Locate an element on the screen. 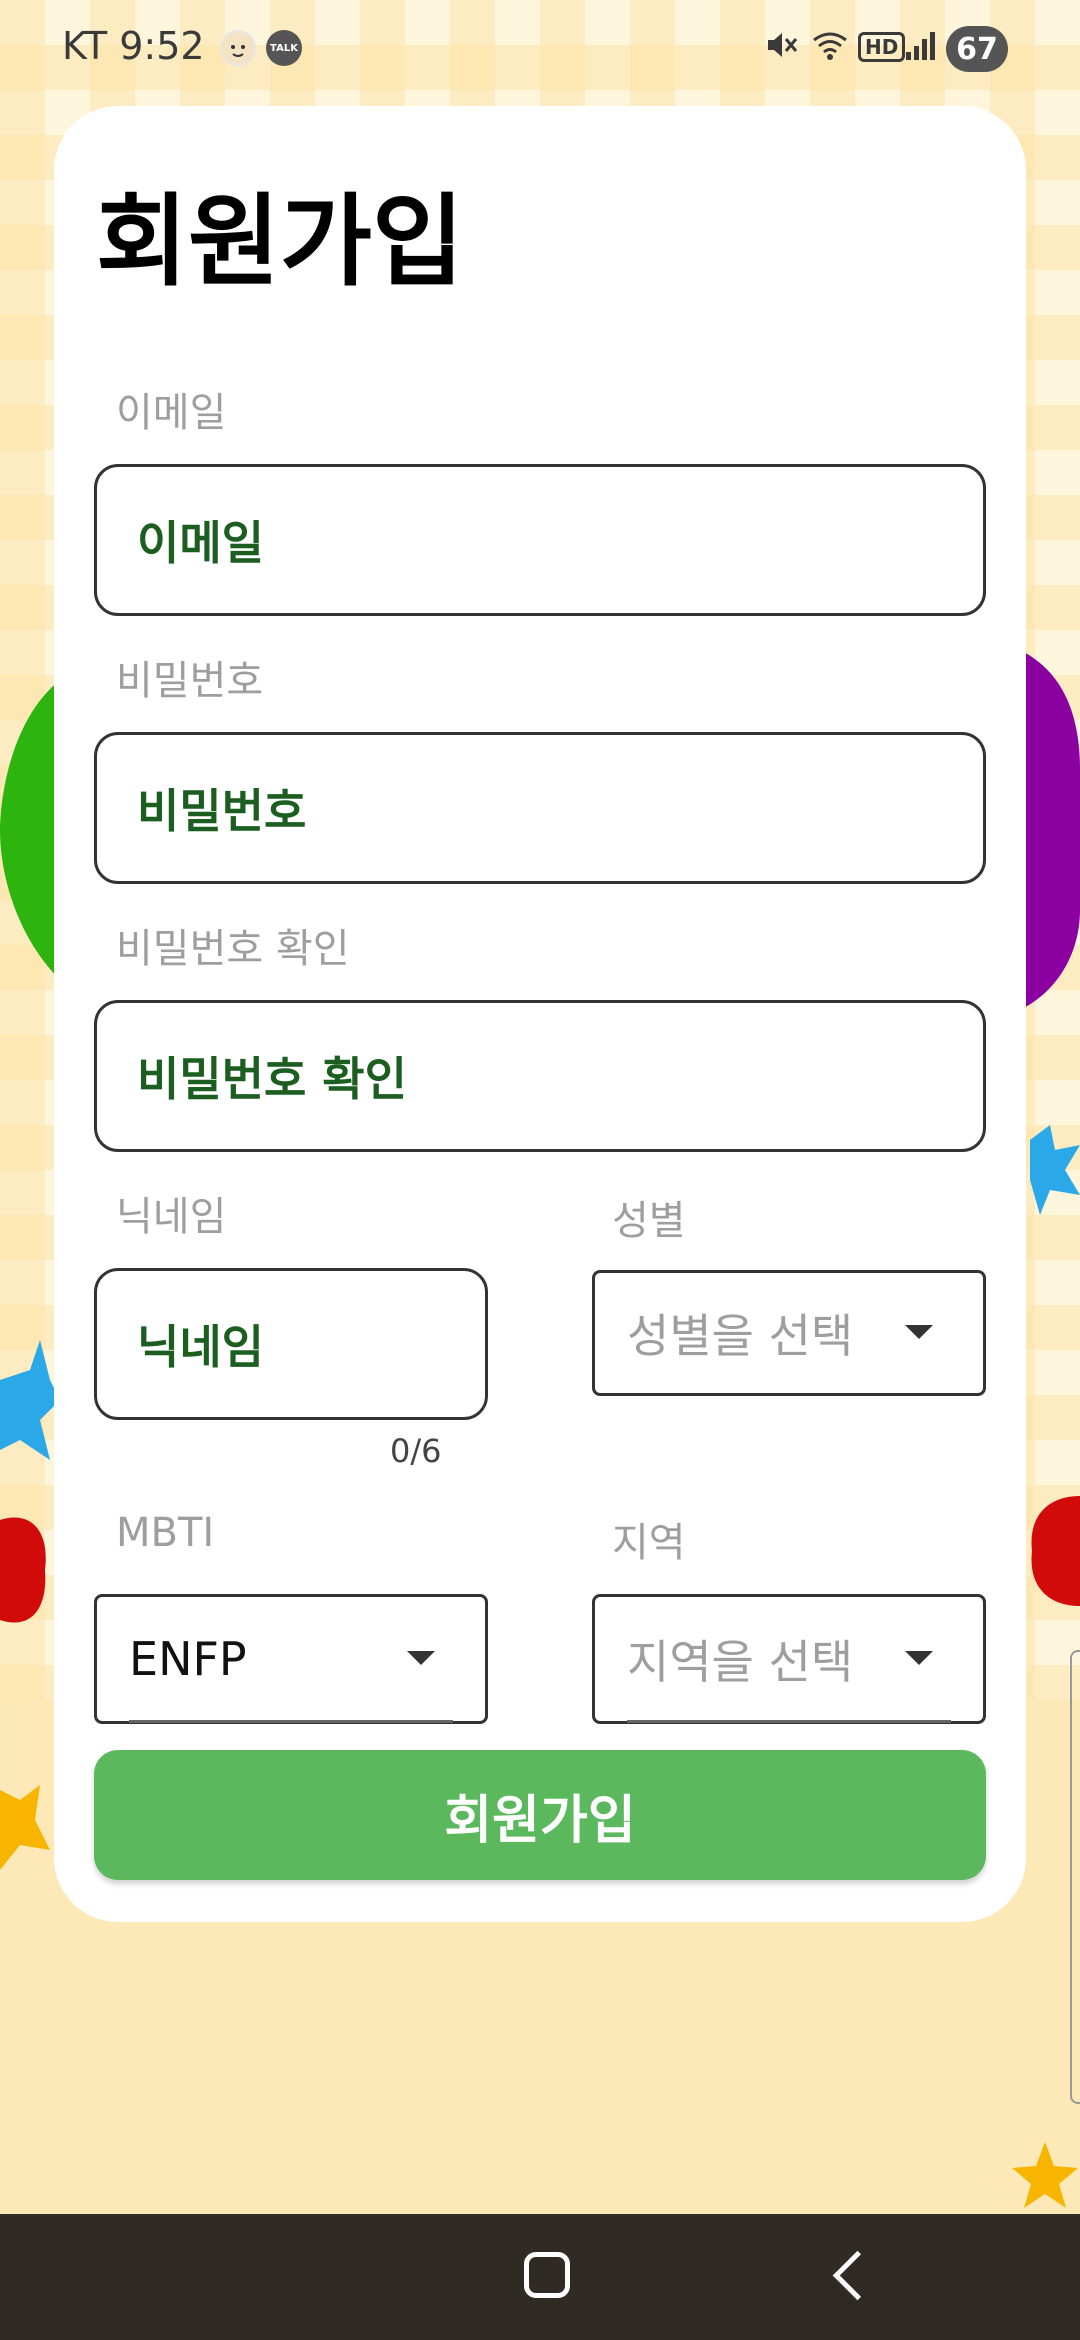 This screenshot has height=2340, width=1080. blue-splat-right-decoration is located at coordinates (1055, 1170).